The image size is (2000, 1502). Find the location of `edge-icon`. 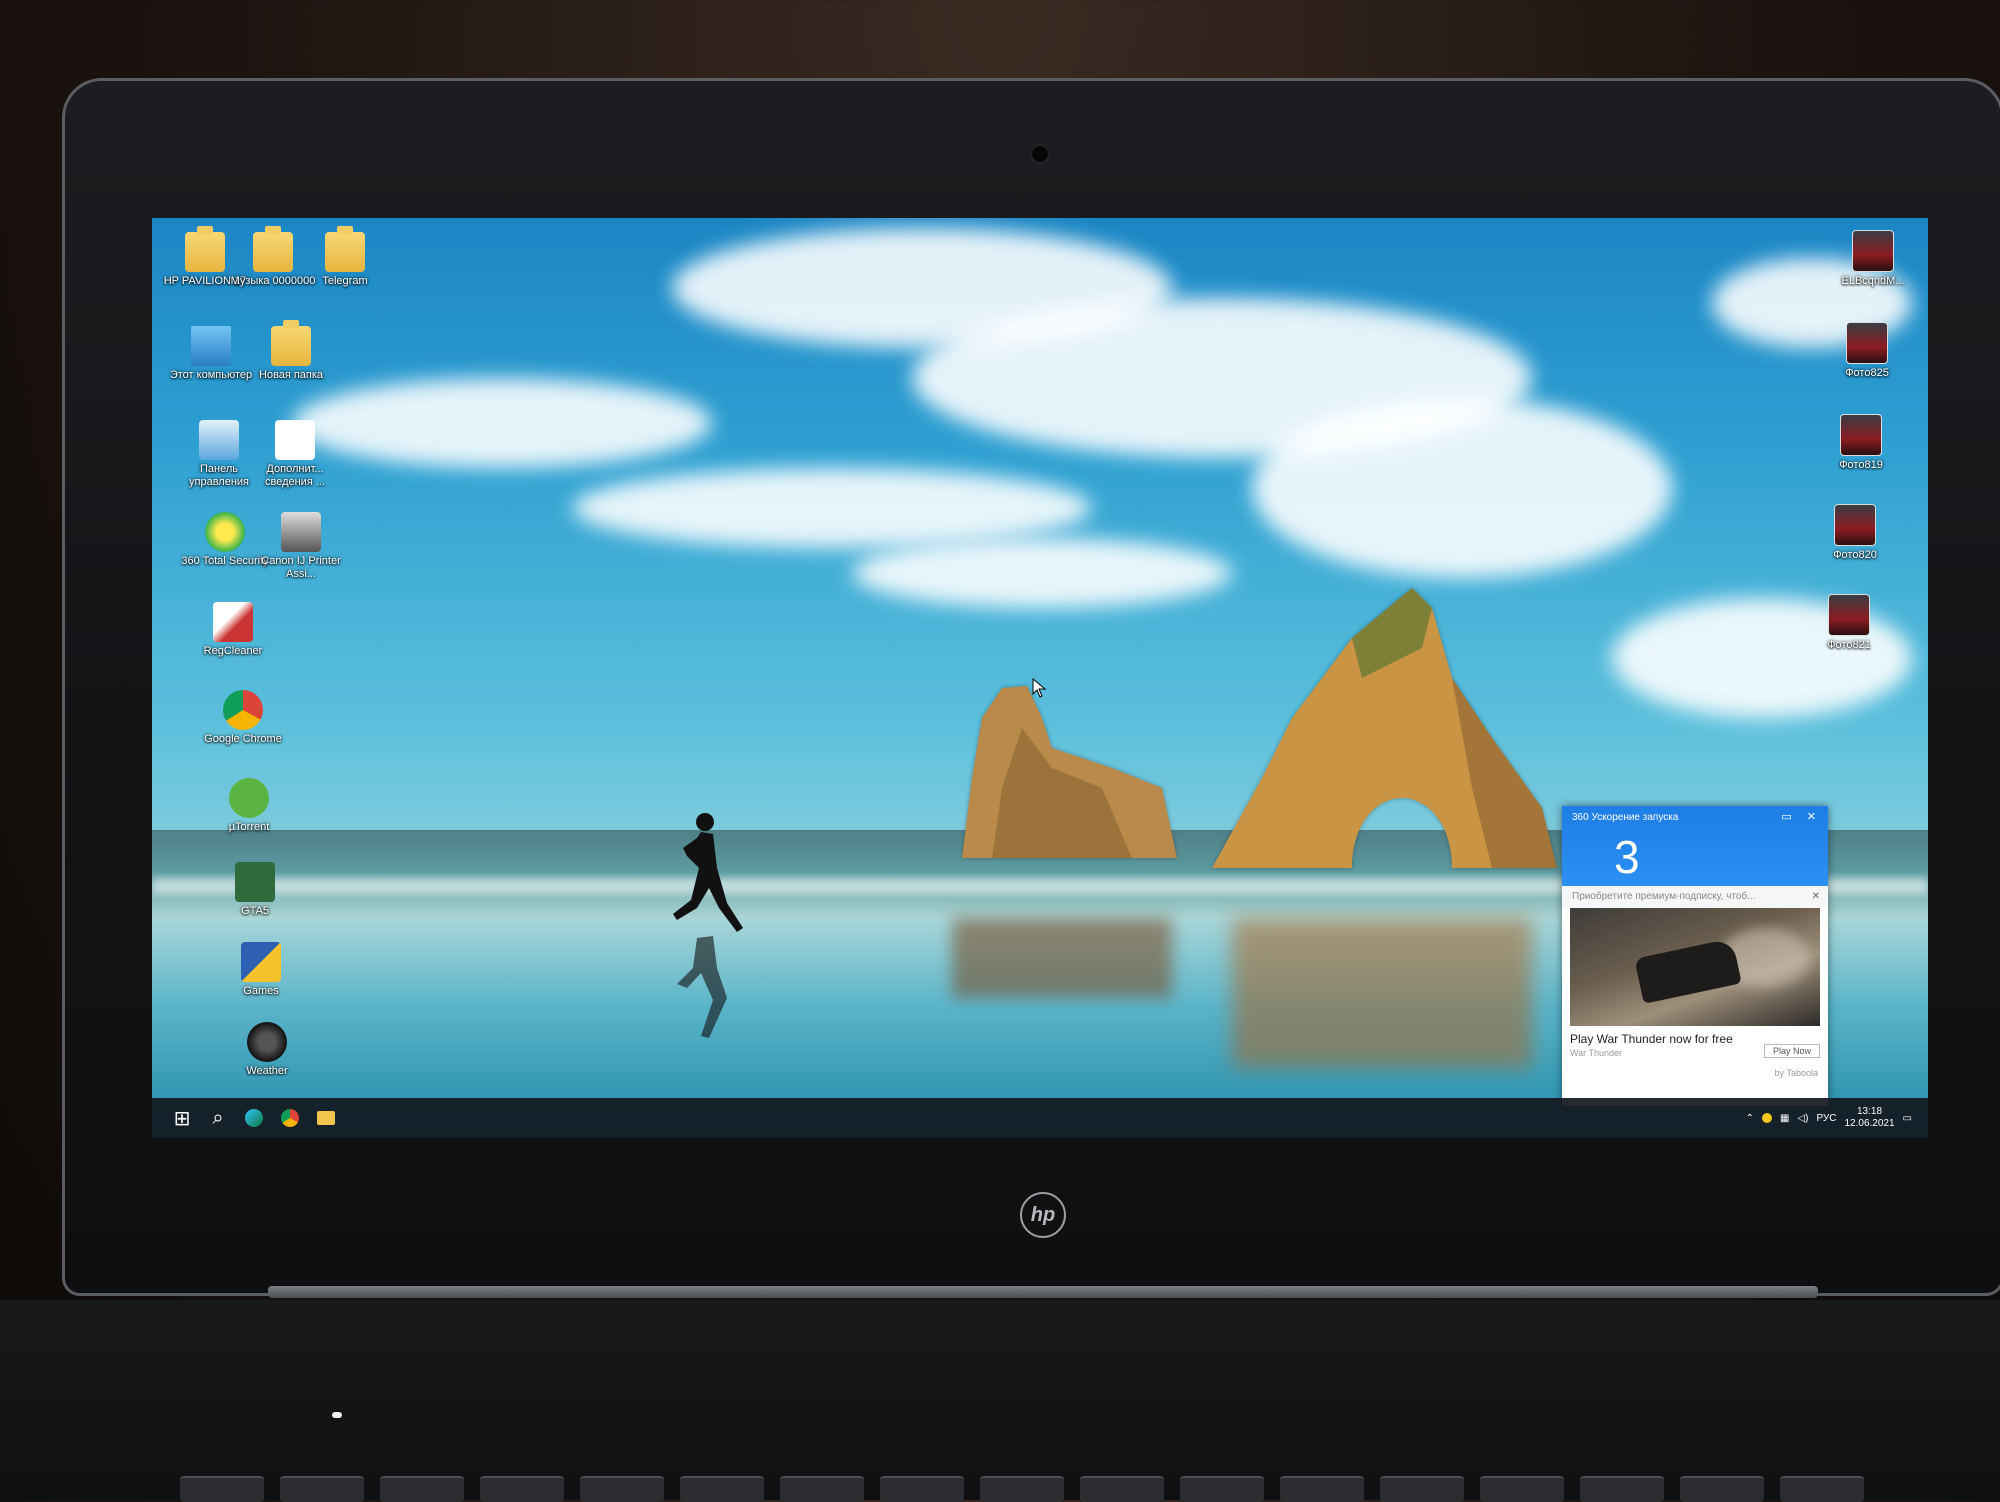

edge-icon is located at coordinates (254, 1118).